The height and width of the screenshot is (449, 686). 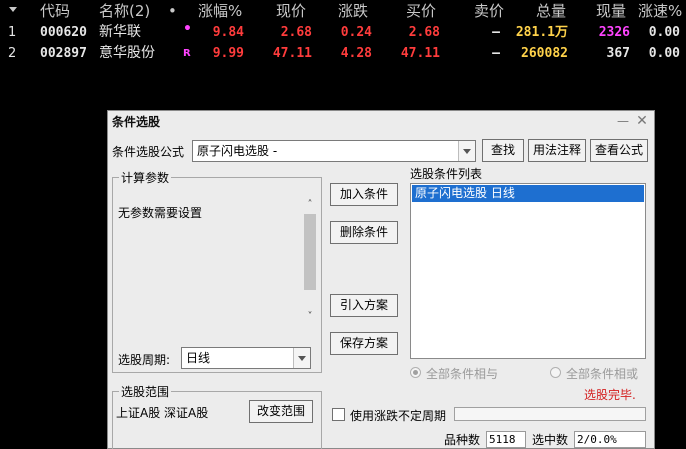 What do you see at coordinates (127, 53) in the screenshot?
I see `stock-name: 意华股份` at bounding box center [127, 53].